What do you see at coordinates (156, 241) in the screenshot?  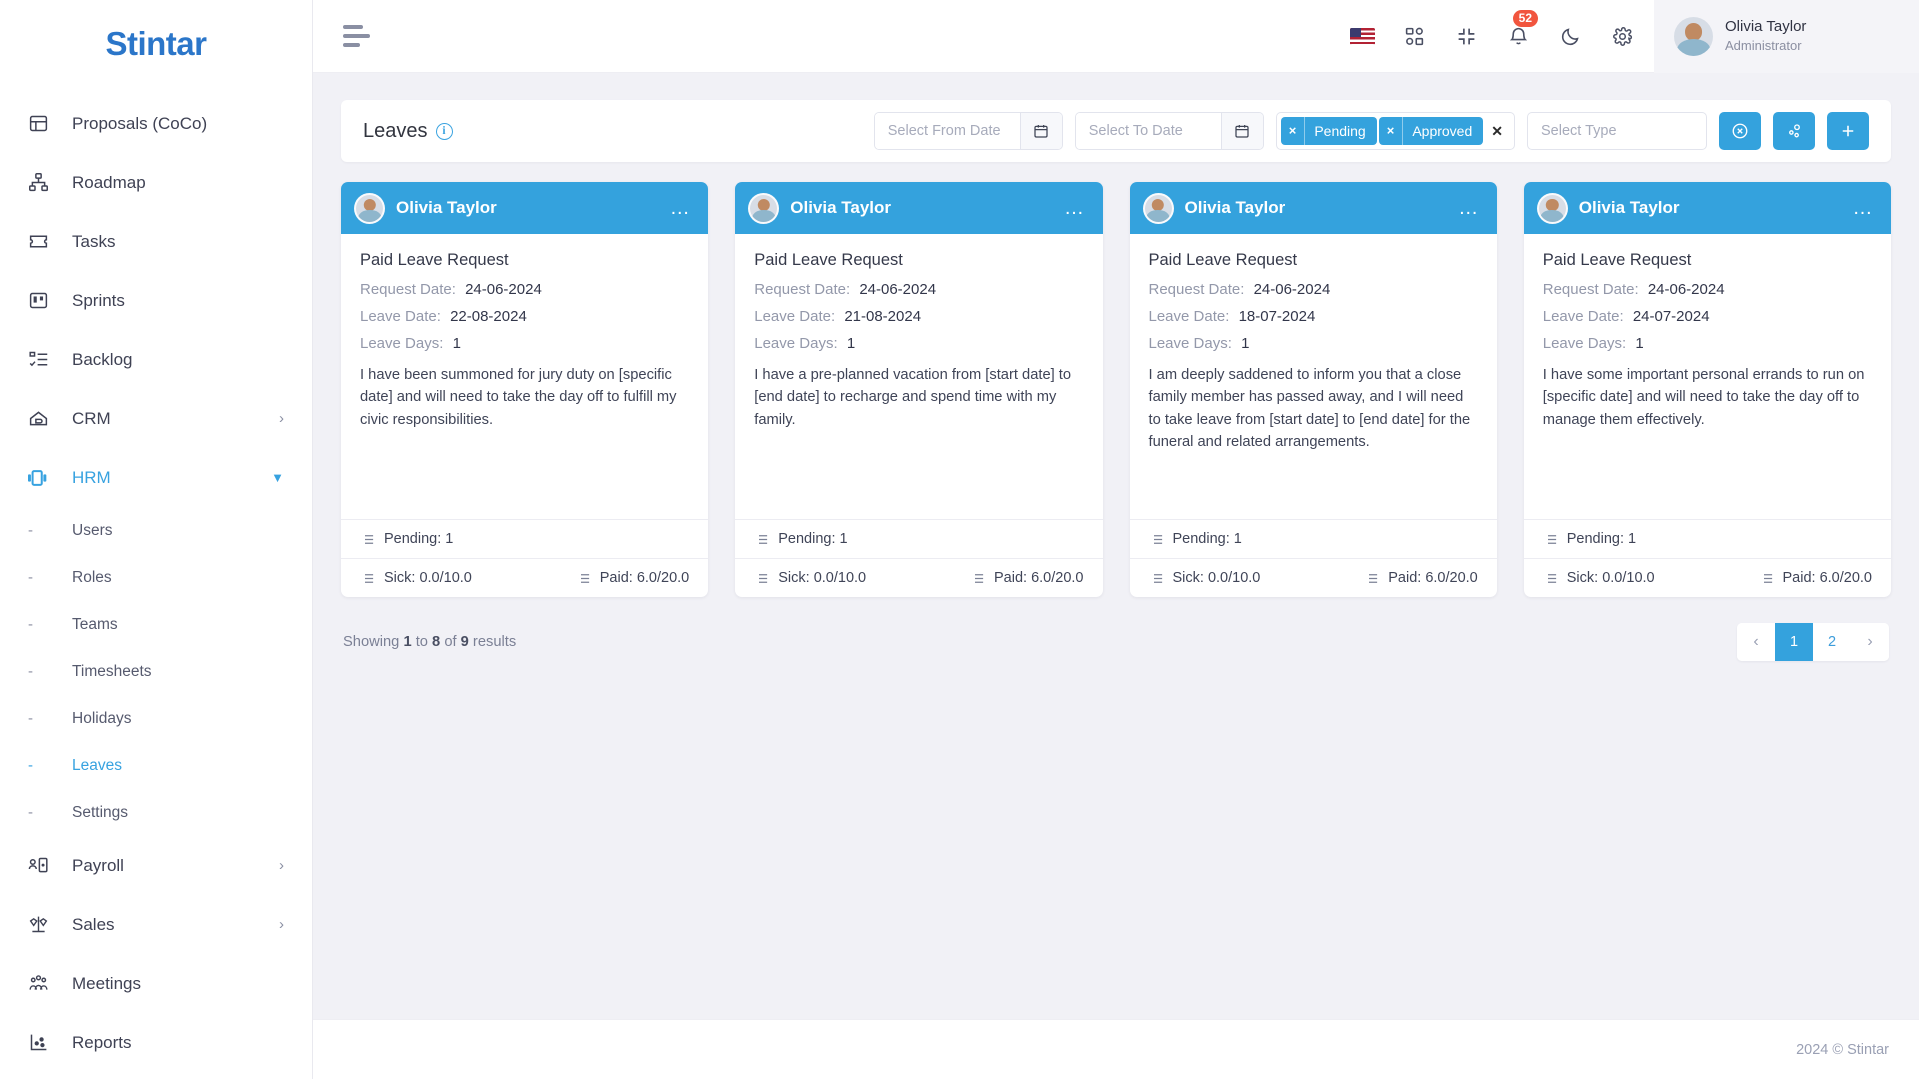 I see `sidebar-item-tasks: Tasks` at bounding box center [156, 241].